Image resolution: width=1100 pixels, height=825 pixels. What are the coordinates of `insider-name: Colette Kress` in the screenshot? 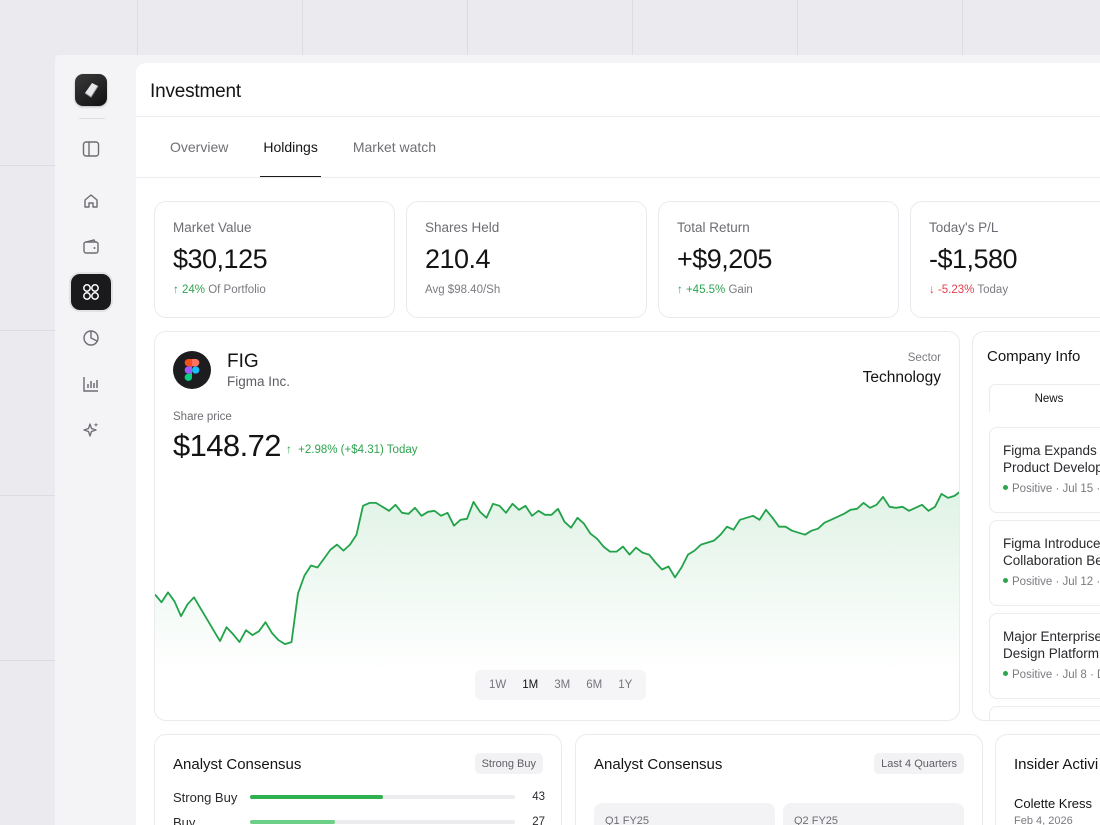 It's located at (1053, 803).